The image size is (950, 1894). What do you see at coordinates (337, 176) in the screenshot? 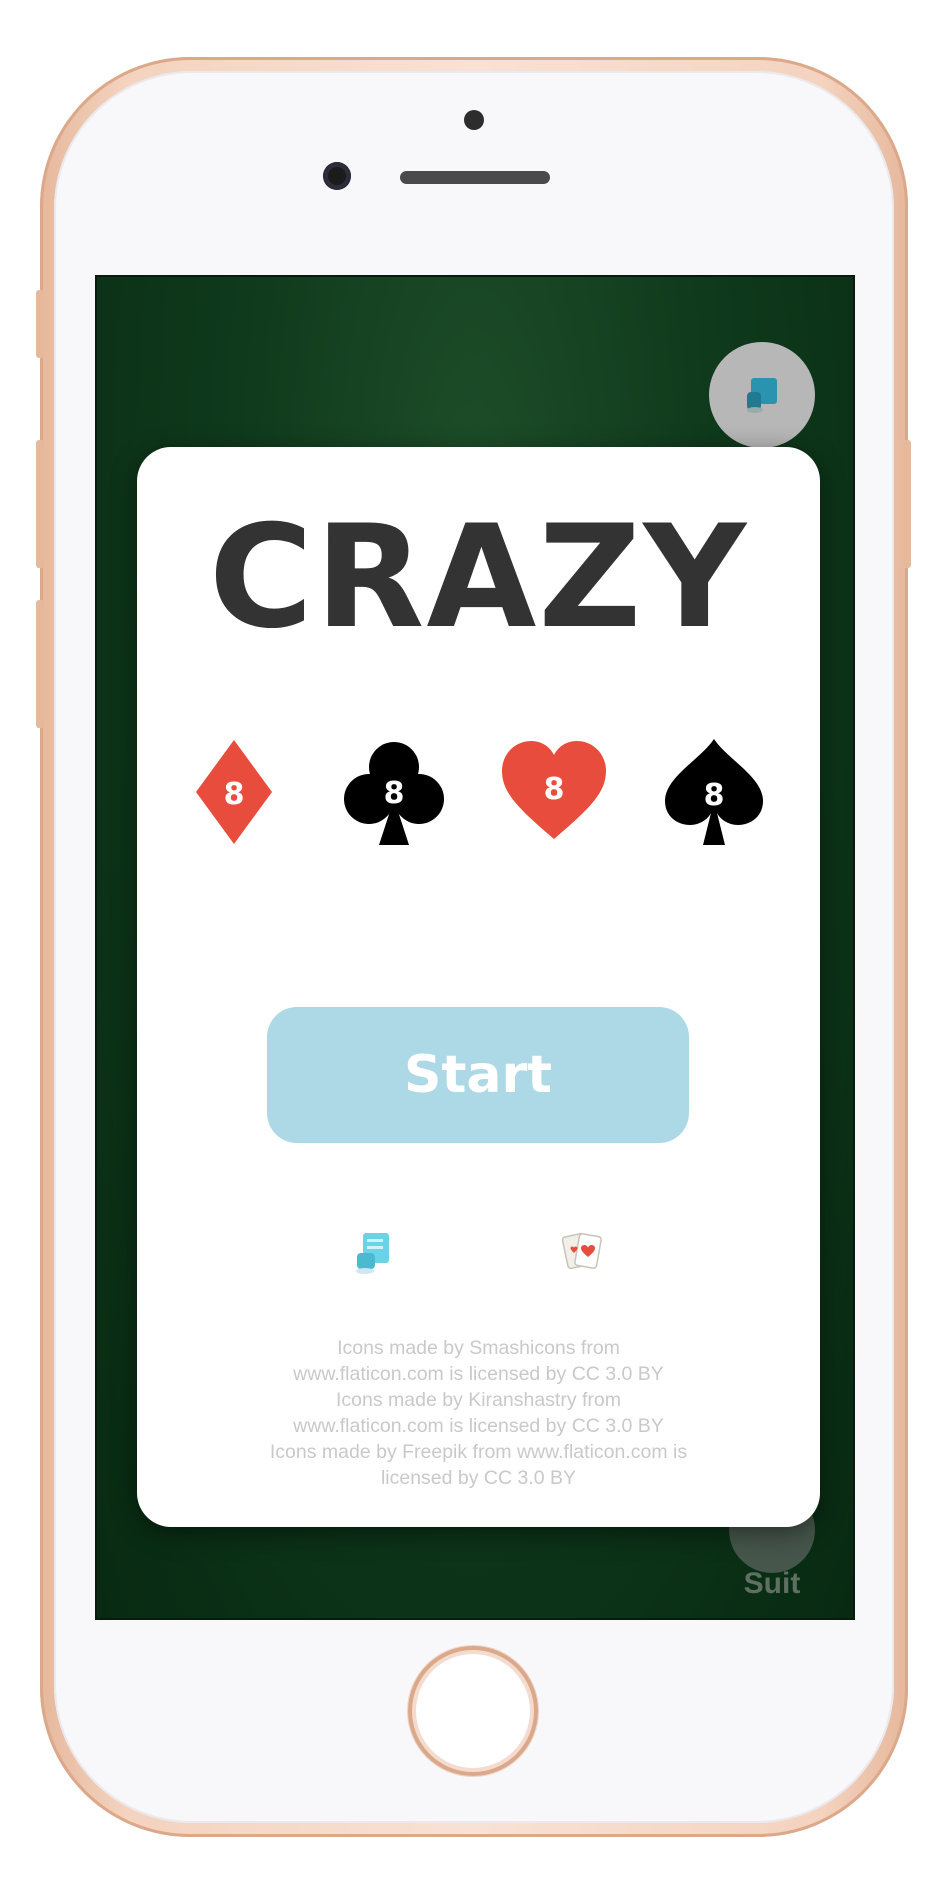
I see `front-camera` at bounding box center [337, 176].